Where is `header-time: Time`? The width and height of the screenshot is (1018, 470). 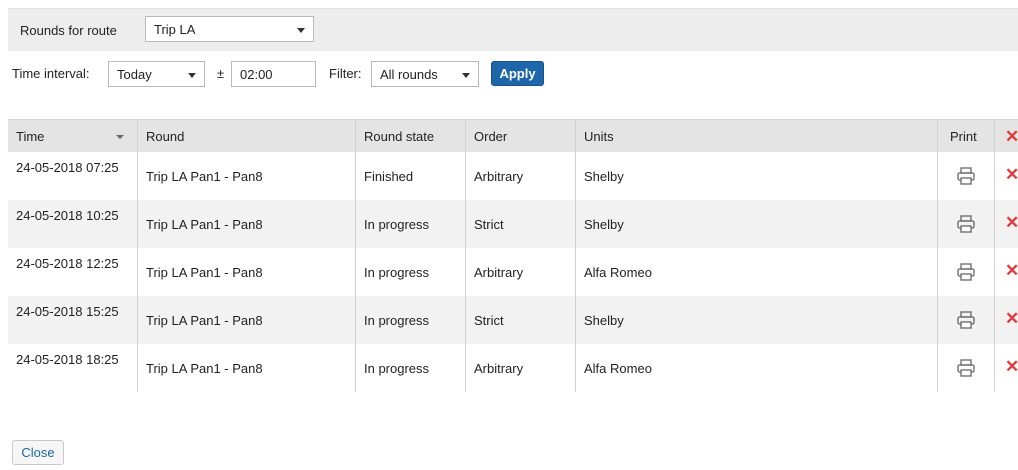
header-time: Time is located at coordinates (72, 136).